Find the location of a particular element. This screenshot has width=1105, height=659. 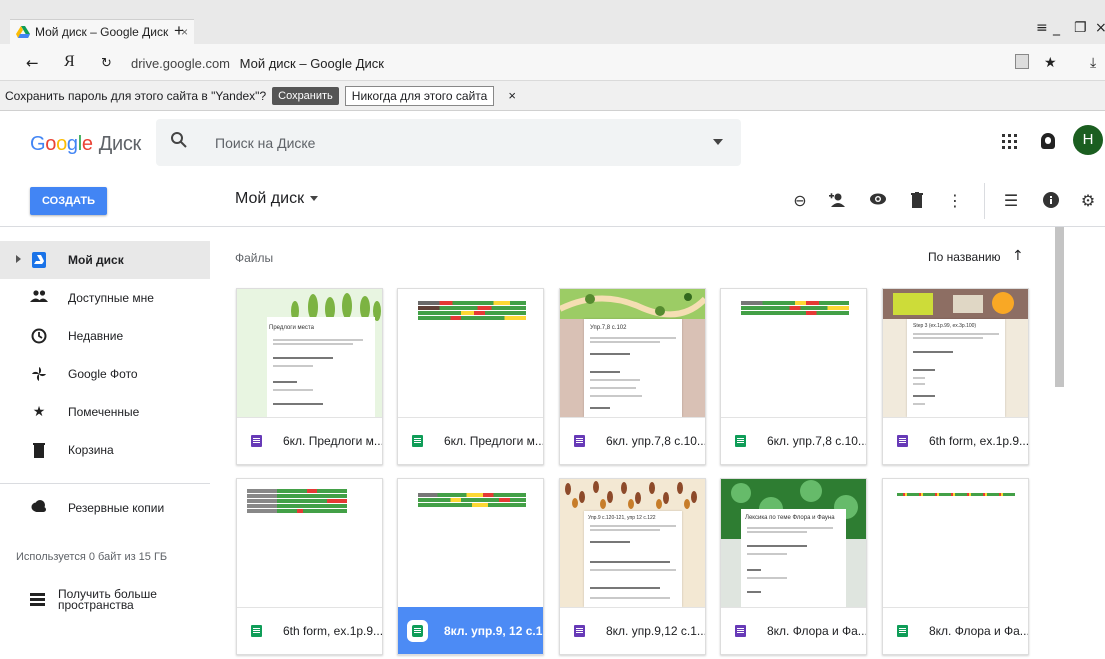

sidebar-item-trash: Корзина is located at coordinates (105, 450).